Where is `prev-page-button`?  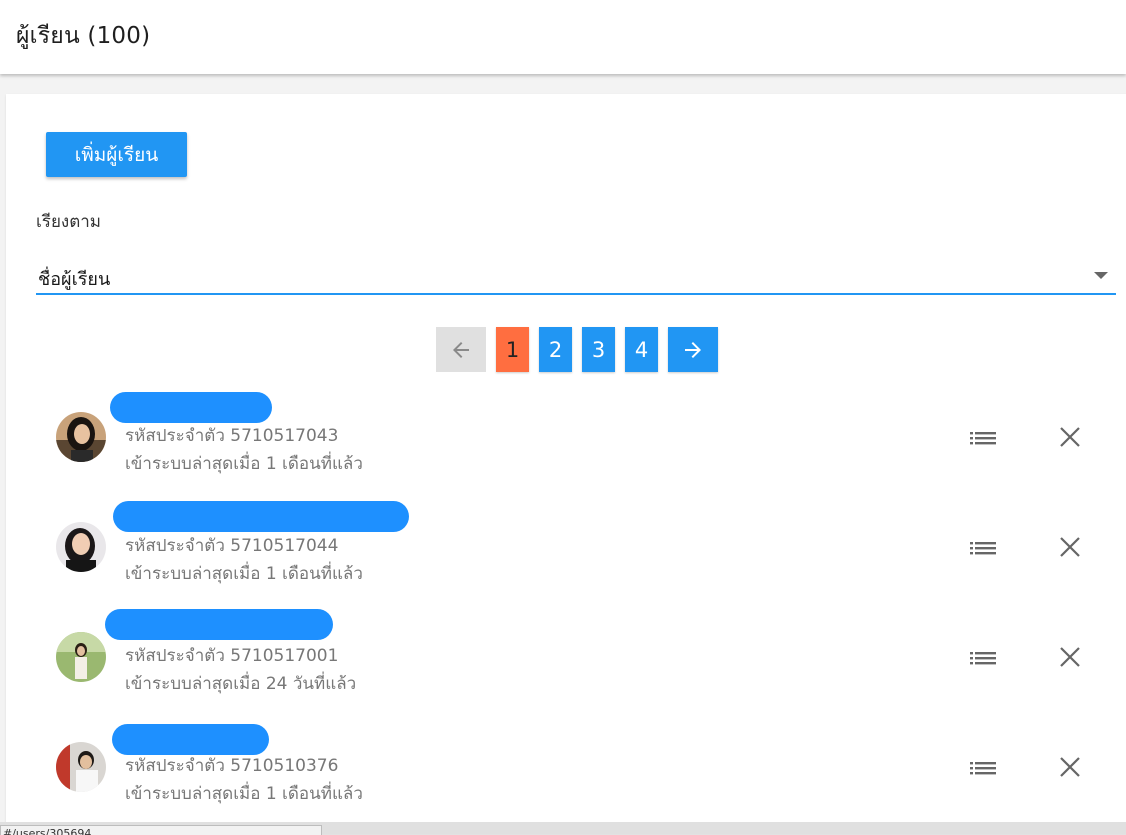 prev-page-button is located at coordinates (461, 349).